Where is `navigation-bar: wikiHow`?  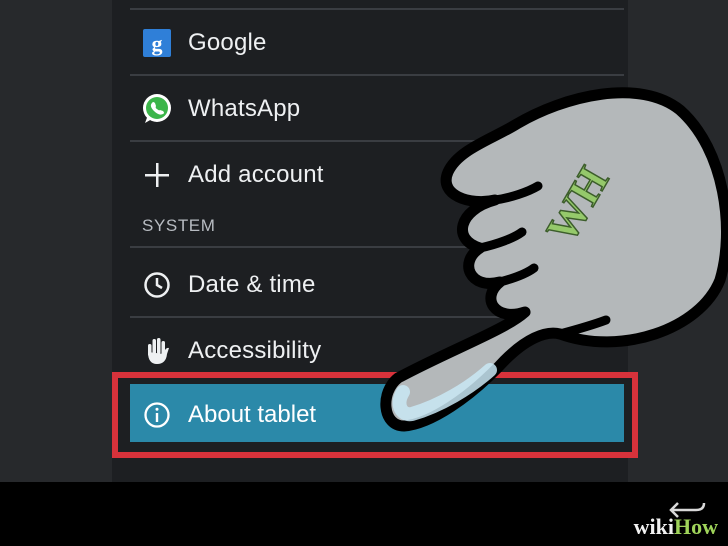 navigation-bar: wikiHow is located at coordinates (364, 514).